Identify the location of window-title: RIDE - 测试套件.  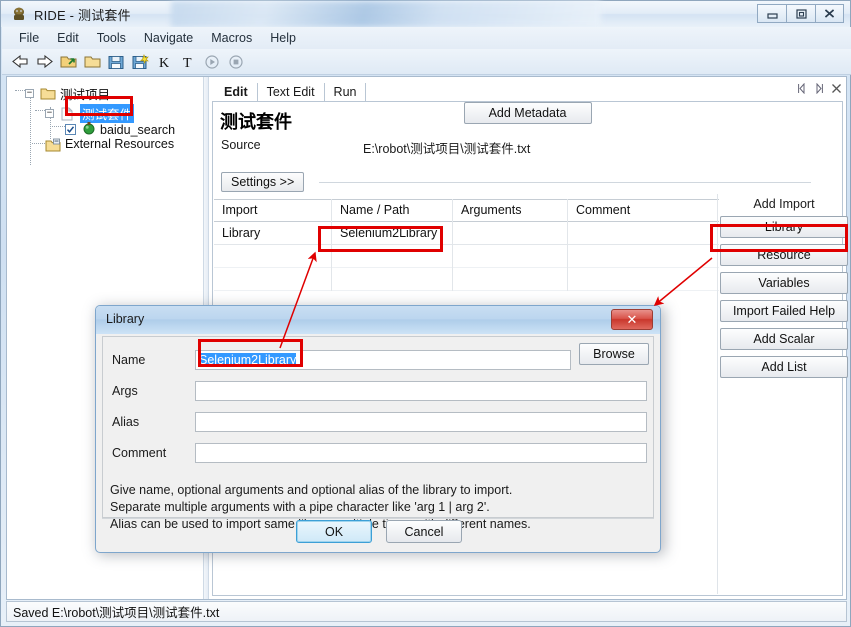
(82, 15).